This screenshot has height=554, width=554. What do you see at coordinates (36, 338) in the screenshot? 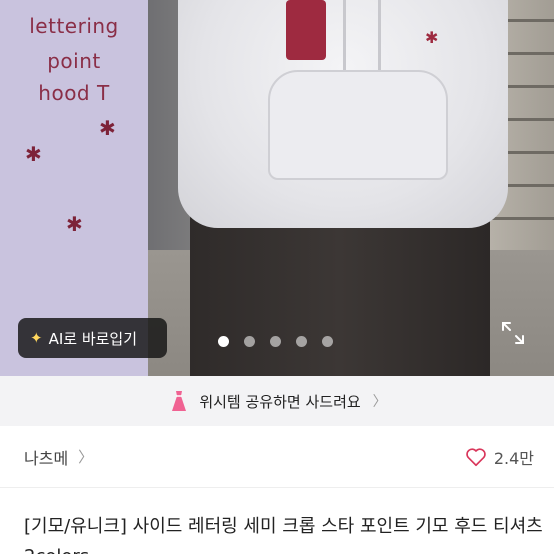
I see `magic-wand-icon: ✦` at bounding box center [36, 338].